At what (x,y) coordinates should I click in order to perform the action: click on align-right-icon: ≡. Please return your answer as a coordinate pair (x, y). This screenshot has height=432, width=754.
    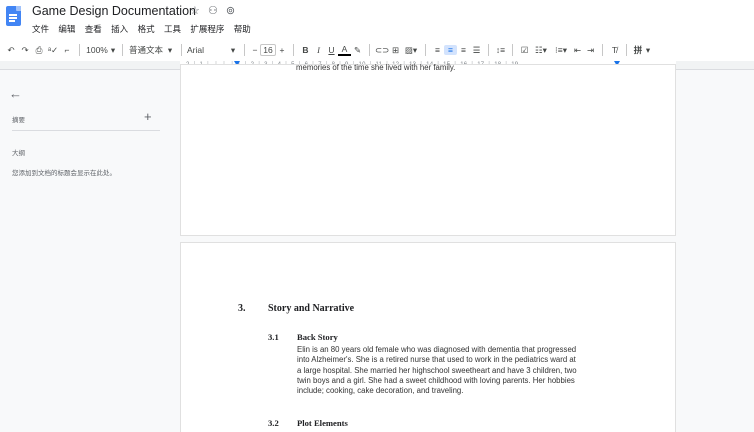
    Looking at the image, I should click on (463, 50).